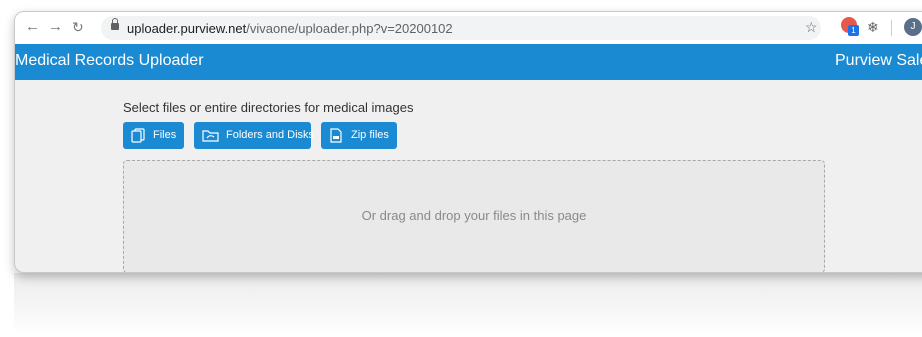 This screenshot has width=922, height=337. Describe the element at coordinates (349, 28) in the screenshot. I see `url-path: /vivaone/uploader.php?v=20200102` at that location.